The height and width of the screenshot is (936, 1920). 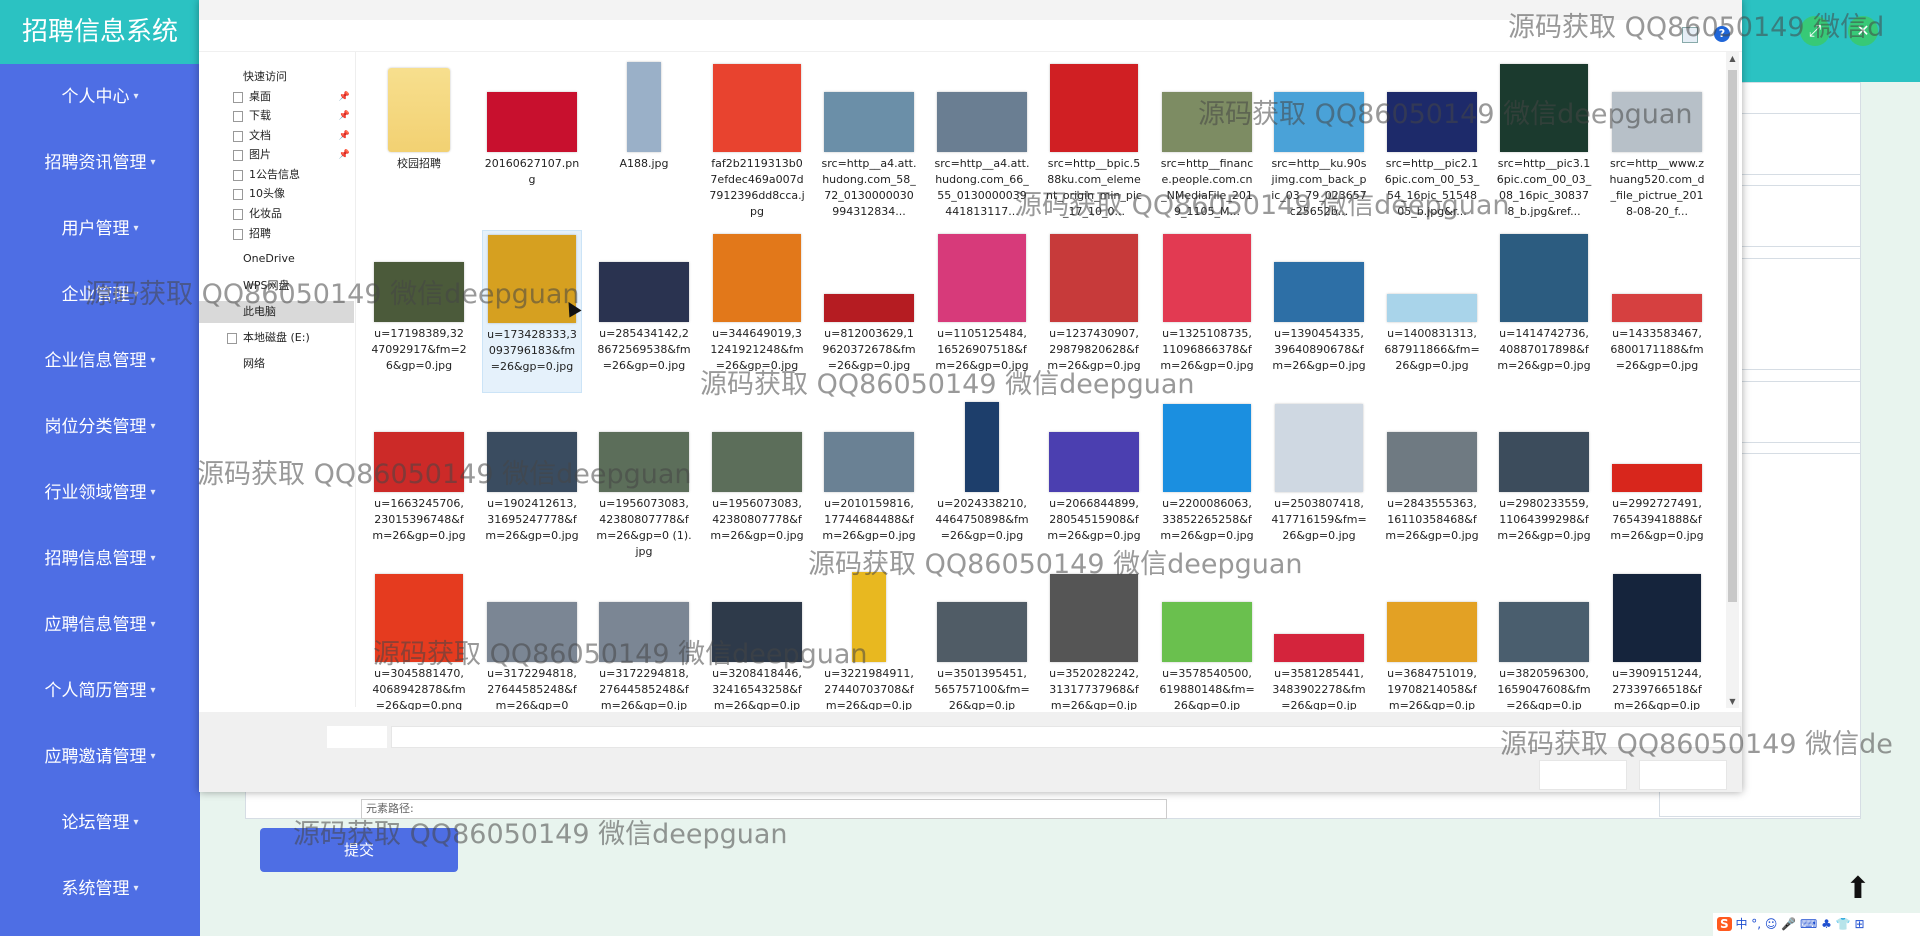 I want to click on nav-item: 图片 📌, so click(x=276, y=155).